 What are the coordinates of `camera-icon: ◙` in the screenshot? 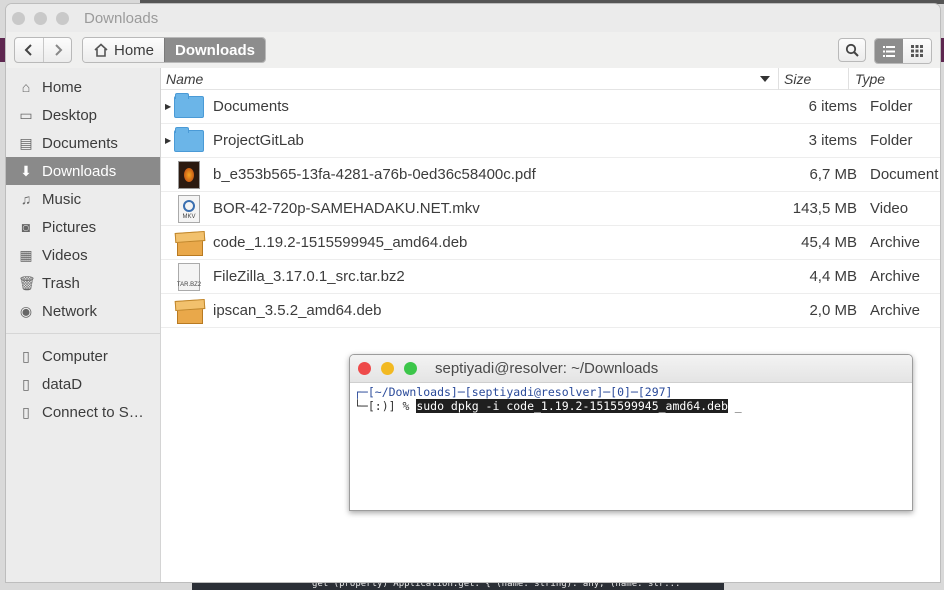 It's located at (26, 227).